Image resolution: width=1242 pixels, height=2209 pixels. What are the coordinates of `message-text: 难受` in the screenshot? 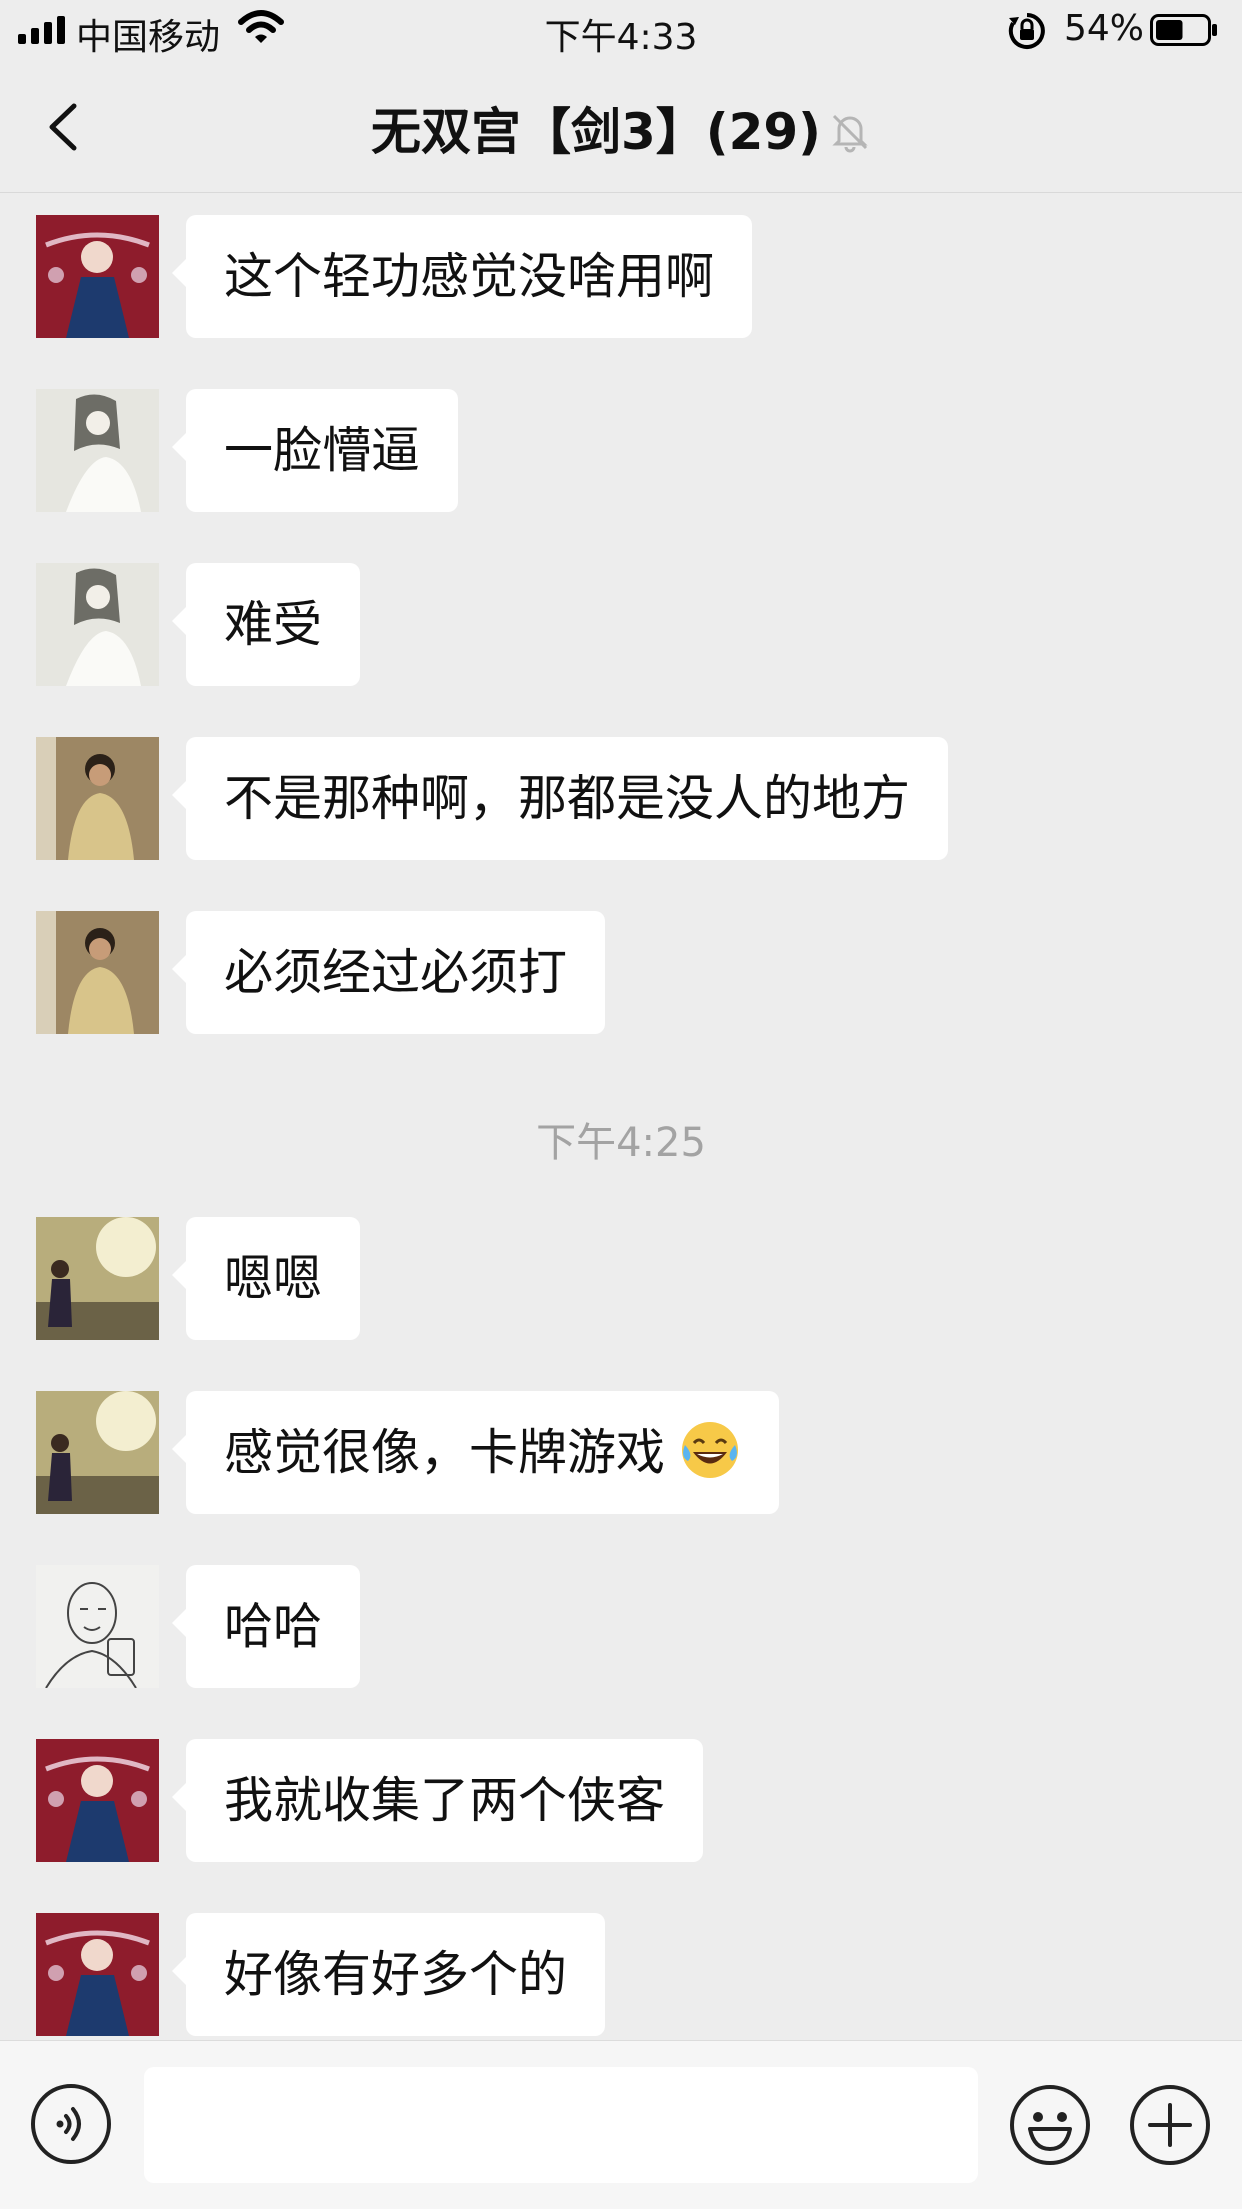 It's located at (273, 624).